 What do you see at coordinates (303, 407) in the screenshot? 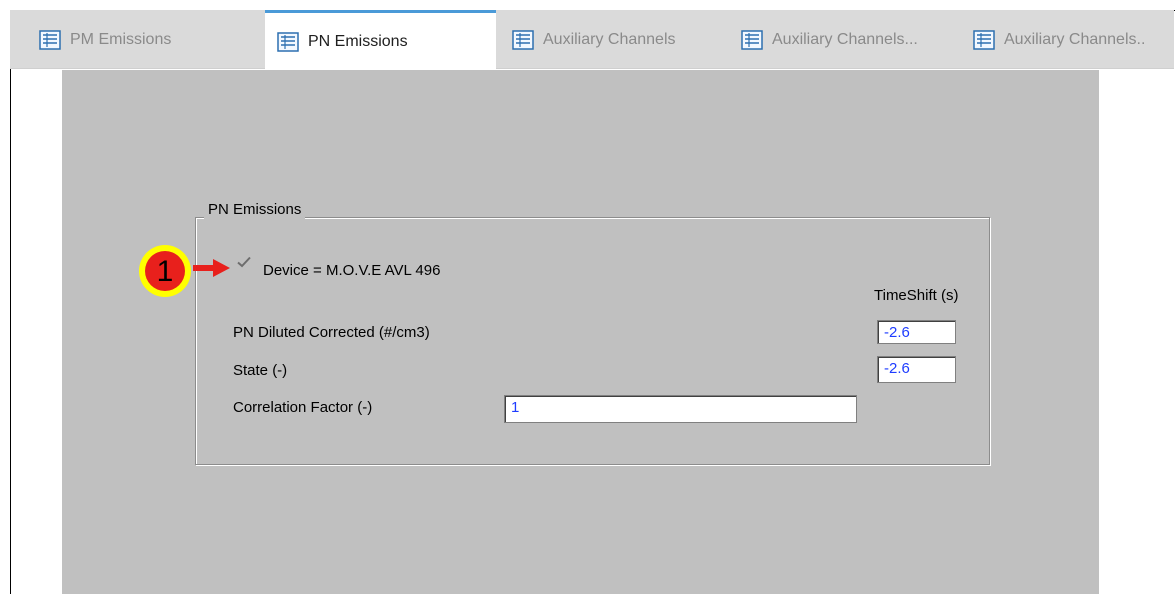
I see `correlation-factor-label: Correlation Factor (-)` at bounding box center [303, 407].